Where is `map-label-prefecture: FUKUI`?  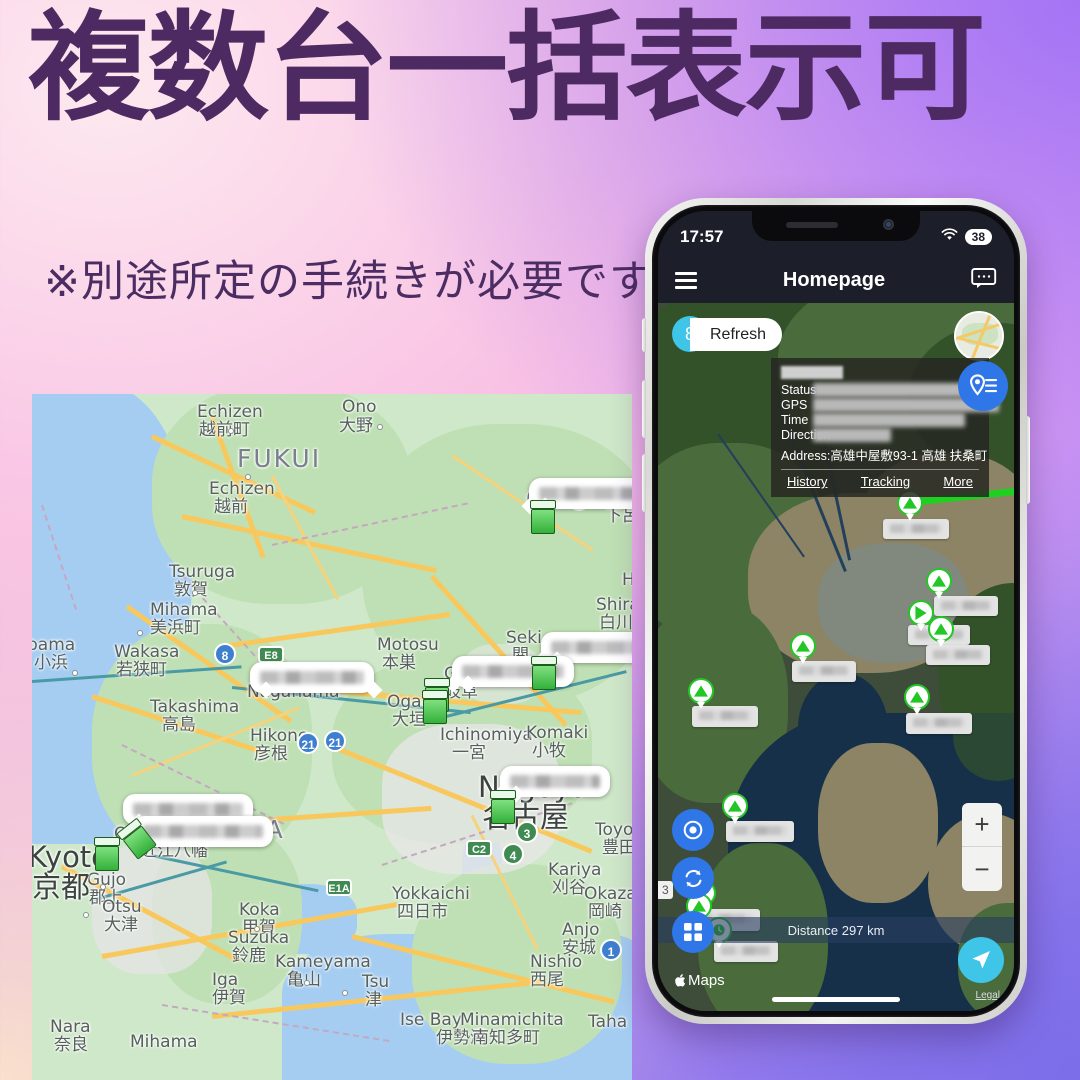 map-label-prefecture: FUKUI is located at coordinates (279, 458).